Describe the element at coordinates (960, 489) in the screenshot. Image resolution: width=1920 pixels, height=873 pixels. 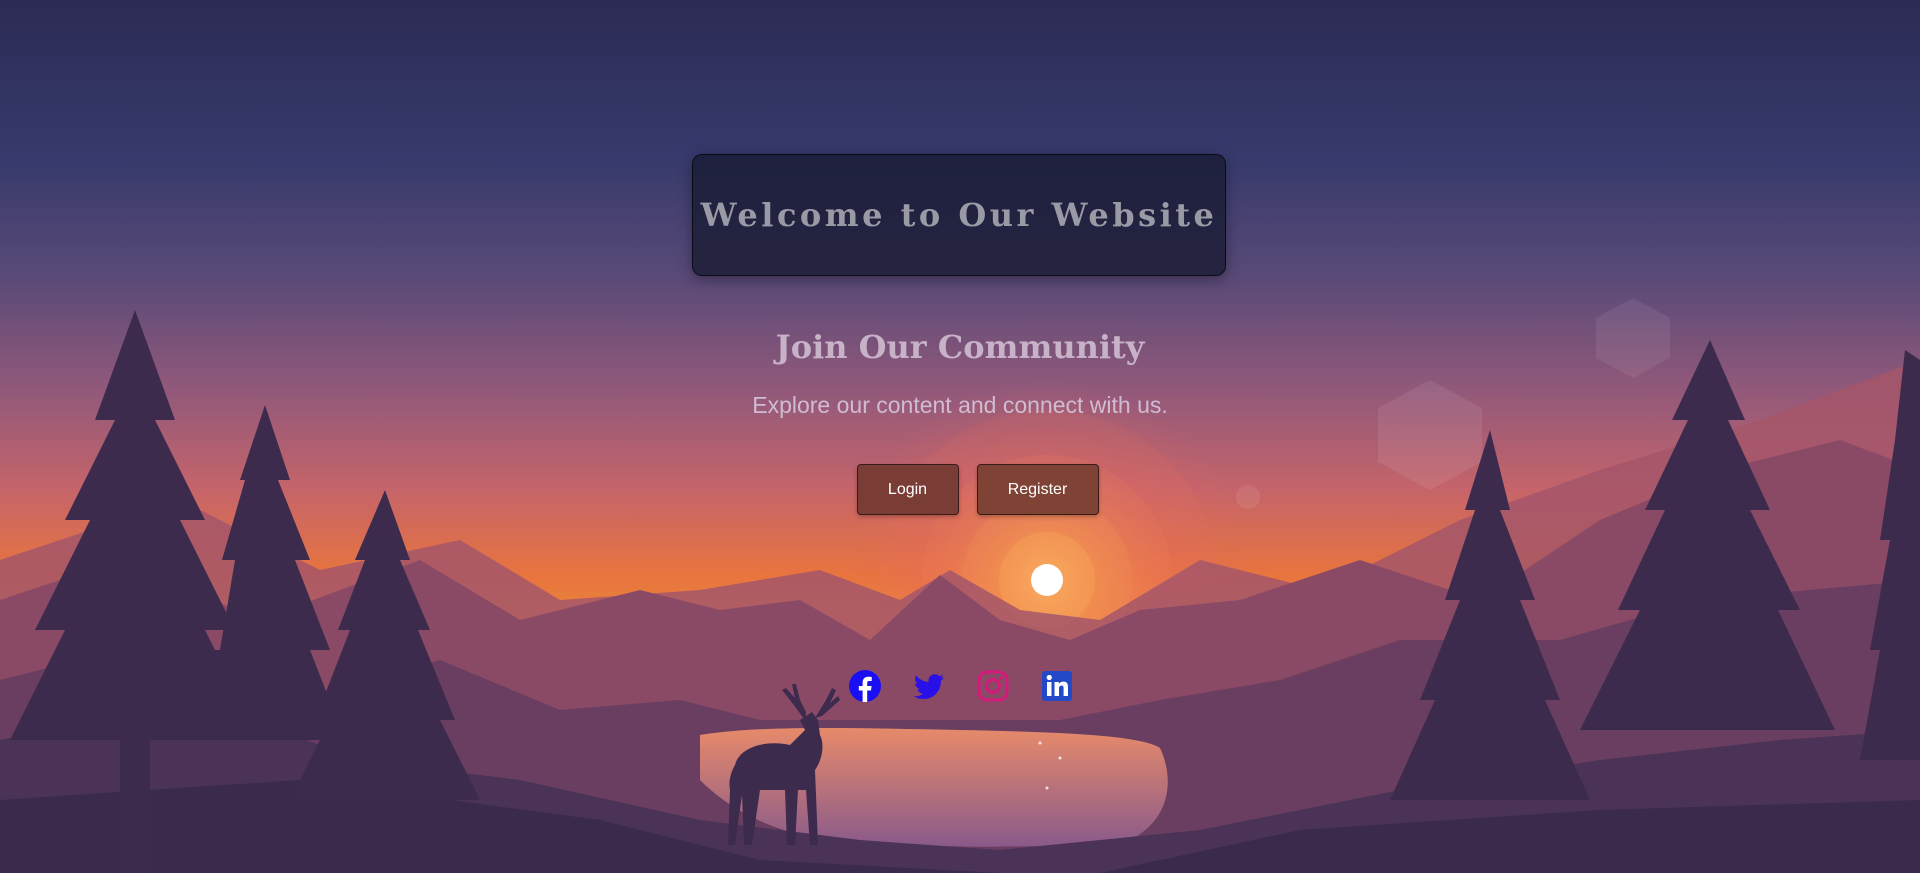
I see `auth-buttons: Login Register` at that location.